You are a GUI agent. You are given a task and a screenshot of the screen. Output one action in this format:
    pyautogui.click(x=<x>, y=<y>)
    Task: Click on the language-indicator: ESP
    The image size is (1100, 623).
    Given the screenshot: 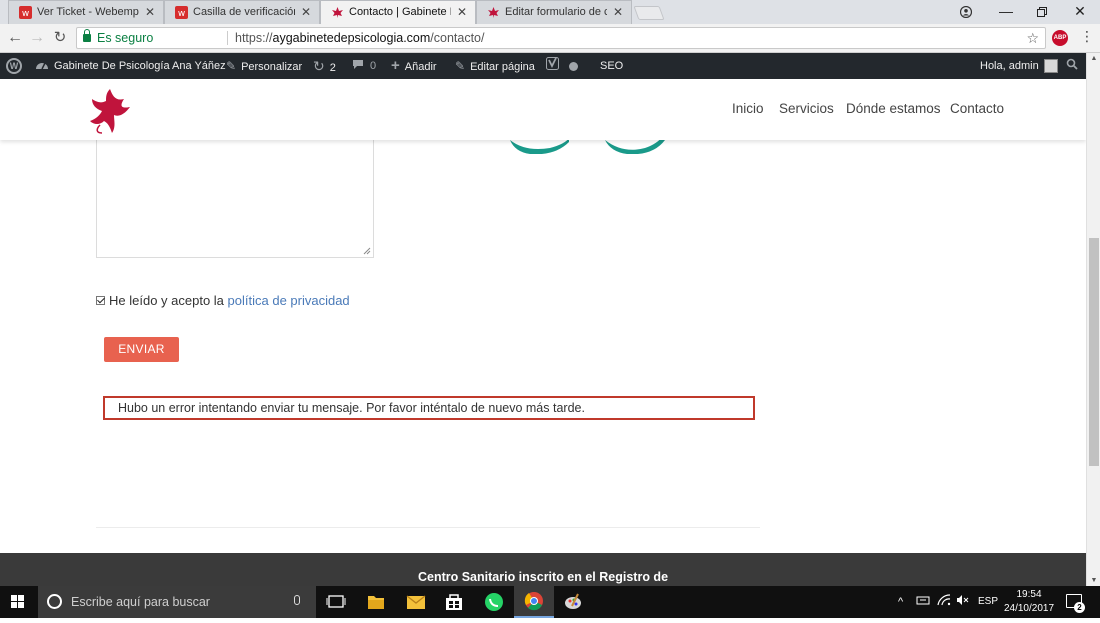 What is the action you would take?
    pyautogui.click(x=988, y=602)
    